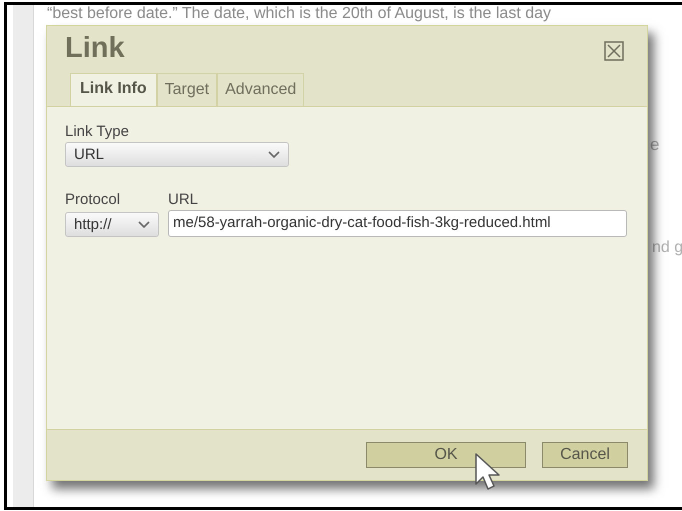 This screenshot has height=511, width=682. Describe the element at coordinates (614, 51) in the screenshot. I see `close-icon` at that location.